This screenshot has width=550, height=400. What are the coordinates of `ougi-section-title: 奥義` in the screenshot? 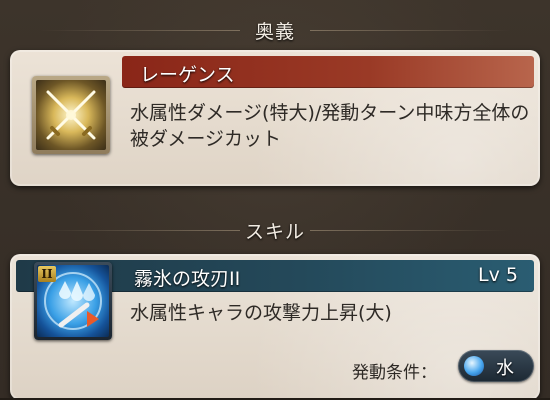 It's located at (274, 31).